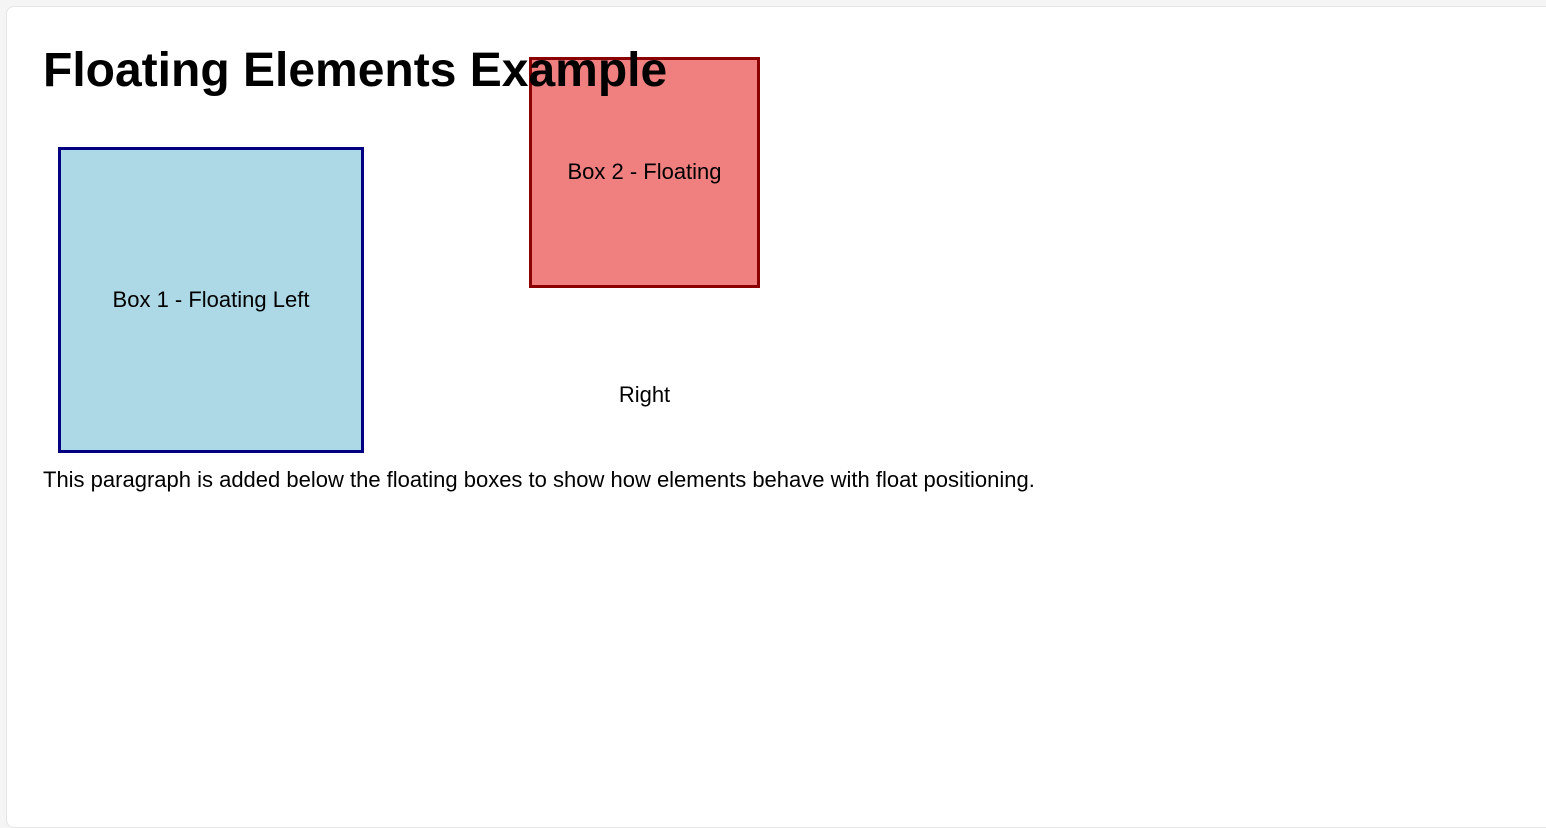 The width and height of the screenshot is (1546, 828). Describe the element at coordinates (644, 172) in the screenshot. I see `box-2-label: Box 2 - Floating` at that location.